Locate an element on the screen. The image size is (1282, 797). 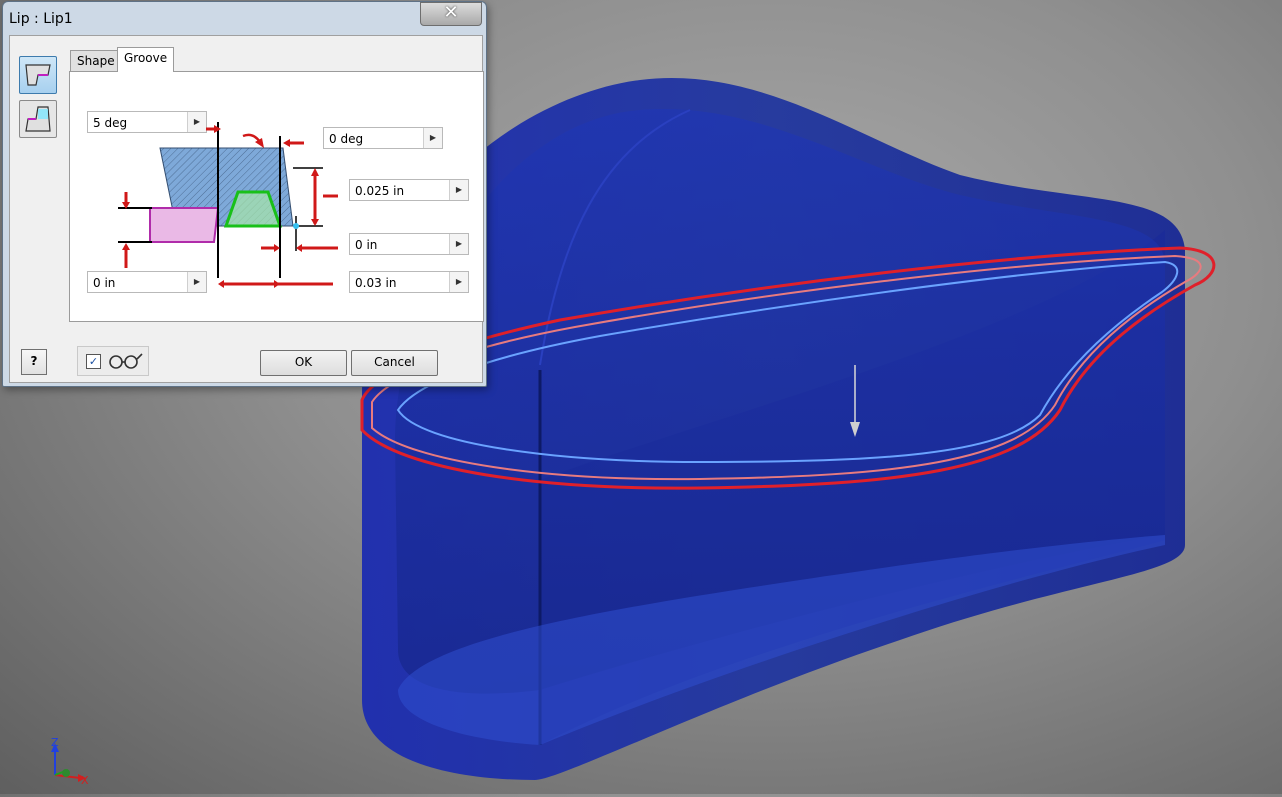
ok-button-label: OK is located at coordinates (303, 362).